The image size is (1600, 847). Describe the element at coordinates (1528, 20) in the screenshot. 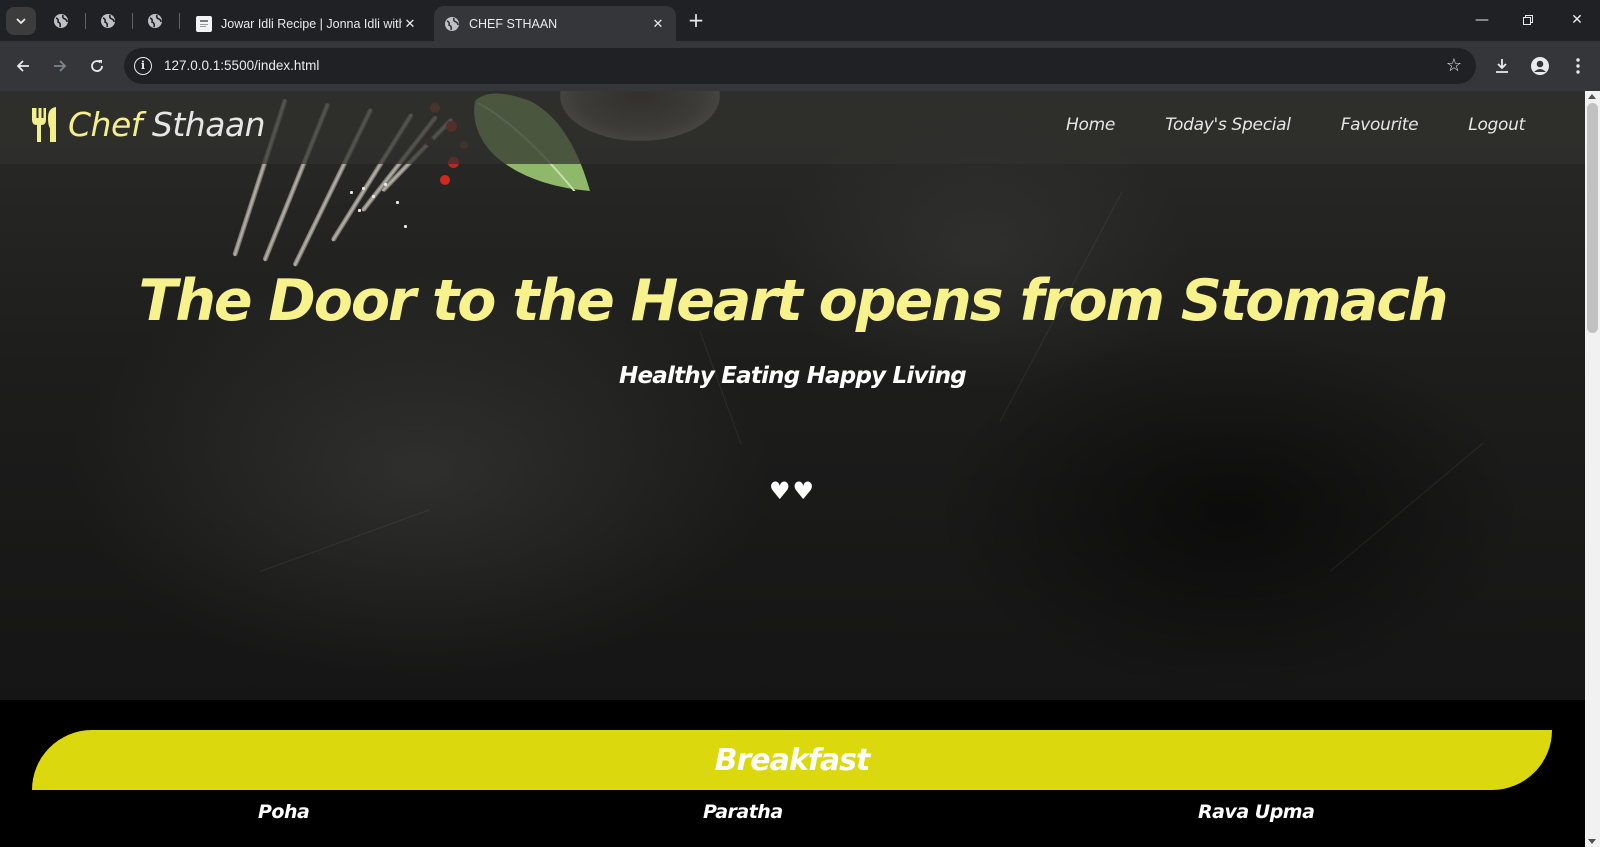

I see `restore-icon` at that location.